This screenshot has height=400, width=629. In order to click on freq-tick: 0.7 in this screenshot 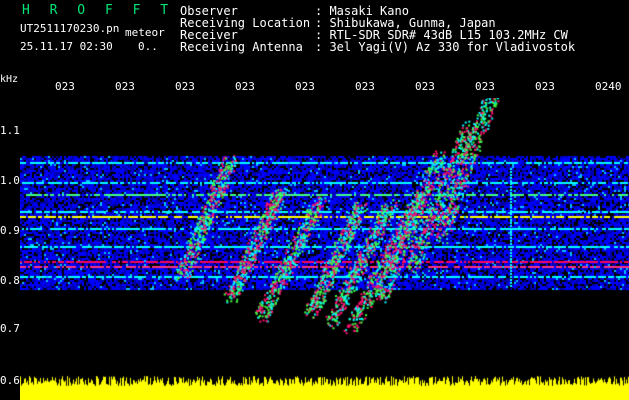, I will do `click(10, 328)`.